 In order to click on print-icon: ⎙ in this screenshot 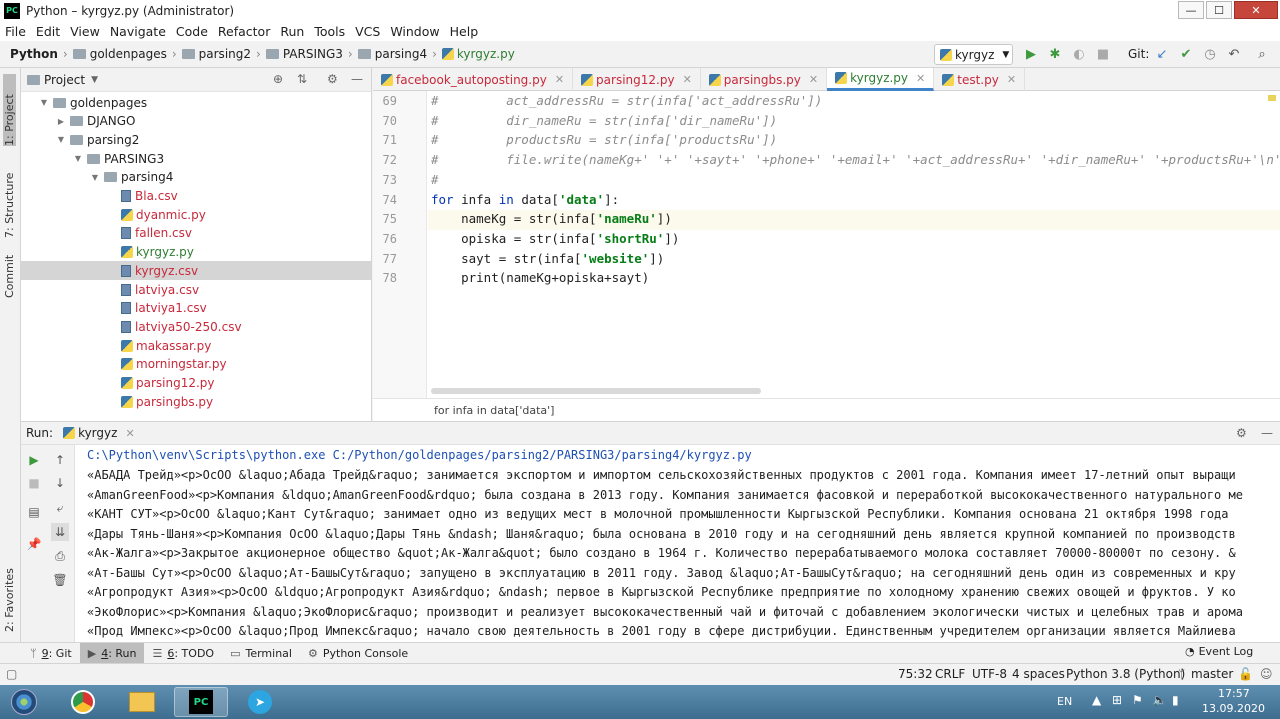, I will do `click(60, 556)`.